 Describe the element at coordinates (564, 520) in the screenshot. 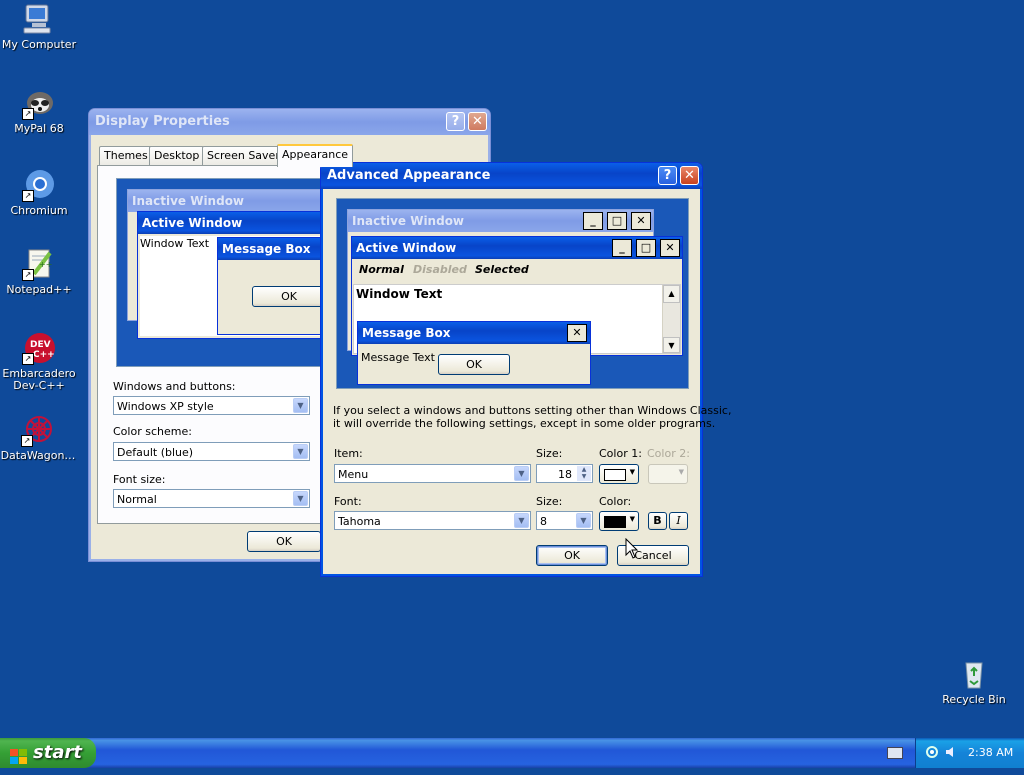

I see `font-size-select: 8 ▼` at that location.